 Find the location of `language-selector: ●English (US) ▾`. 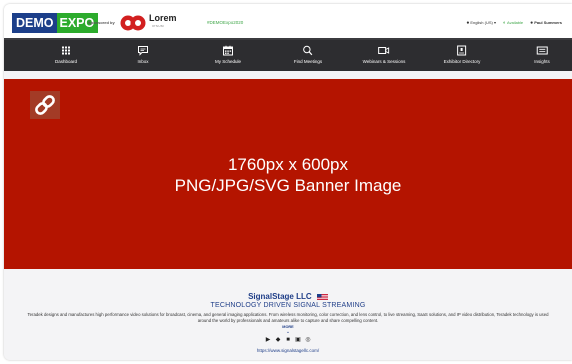

language-selector: ●English (US) ▾ is located at coordinates (481, 23).